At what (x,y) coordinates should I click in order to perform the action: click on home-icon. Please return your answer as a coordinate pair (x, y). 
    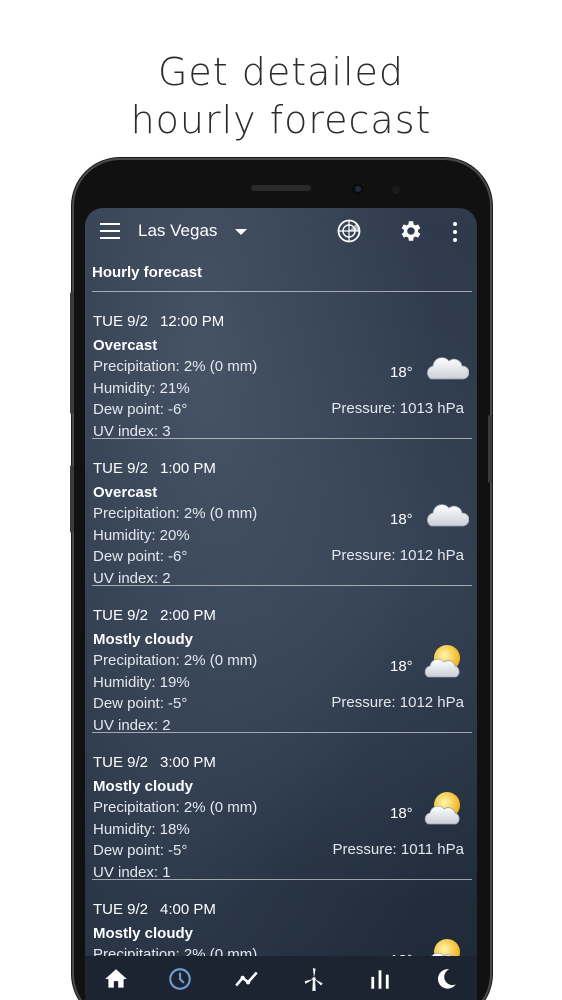
    Looking at the image, I should click on (116, 979).